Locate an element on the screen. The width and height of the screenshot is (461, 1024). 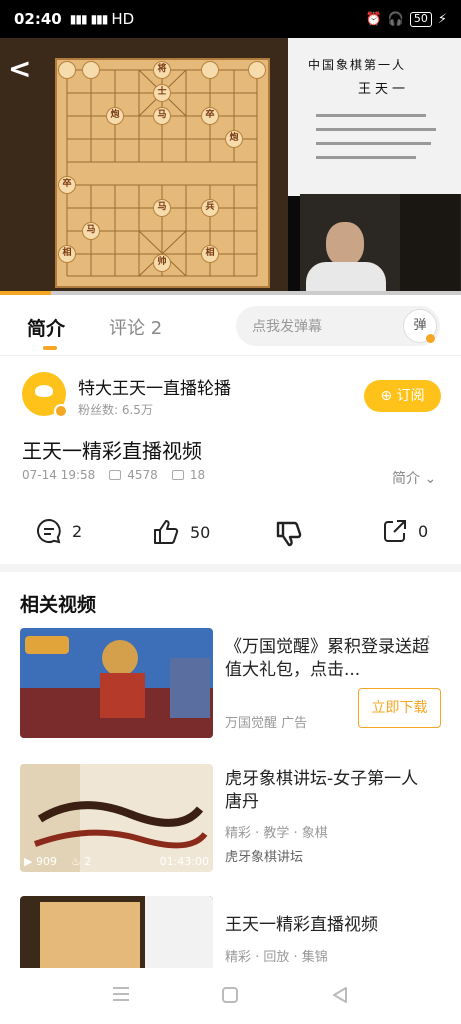
chess-piece: 帅 is located at coordinates (162, 263).